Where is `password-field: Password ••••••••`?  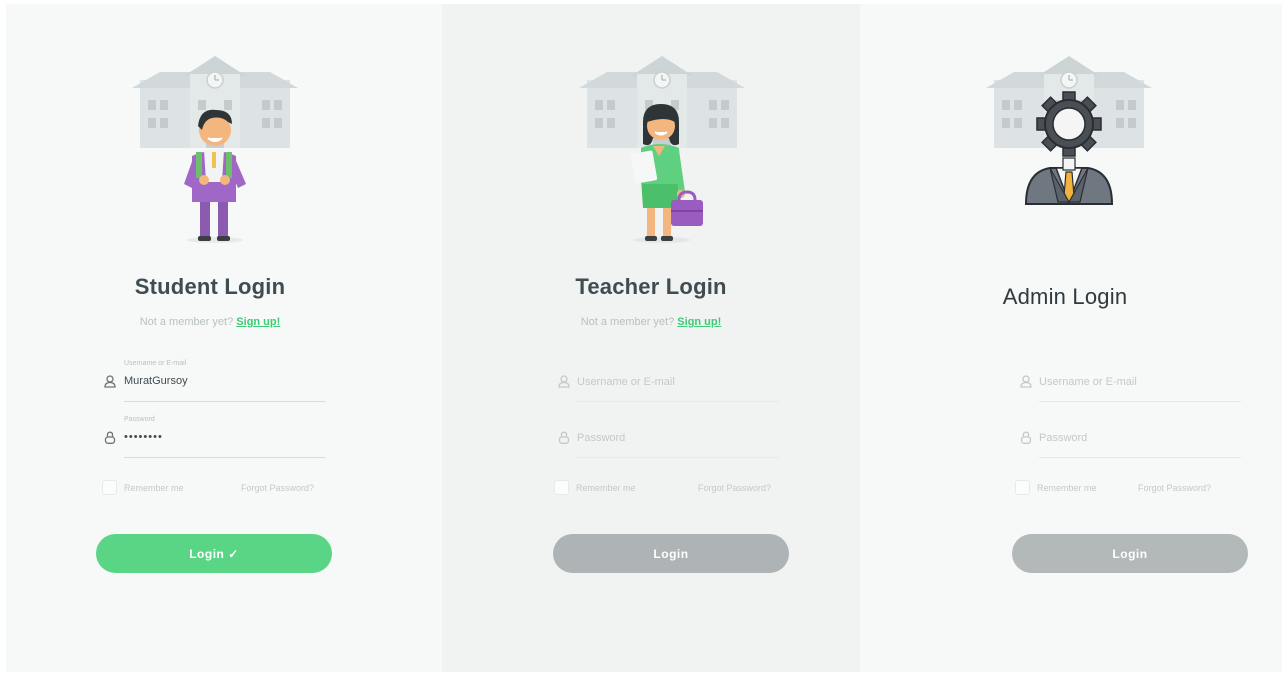 password-field: Password •••••••• is located at coordinates (215, 437).